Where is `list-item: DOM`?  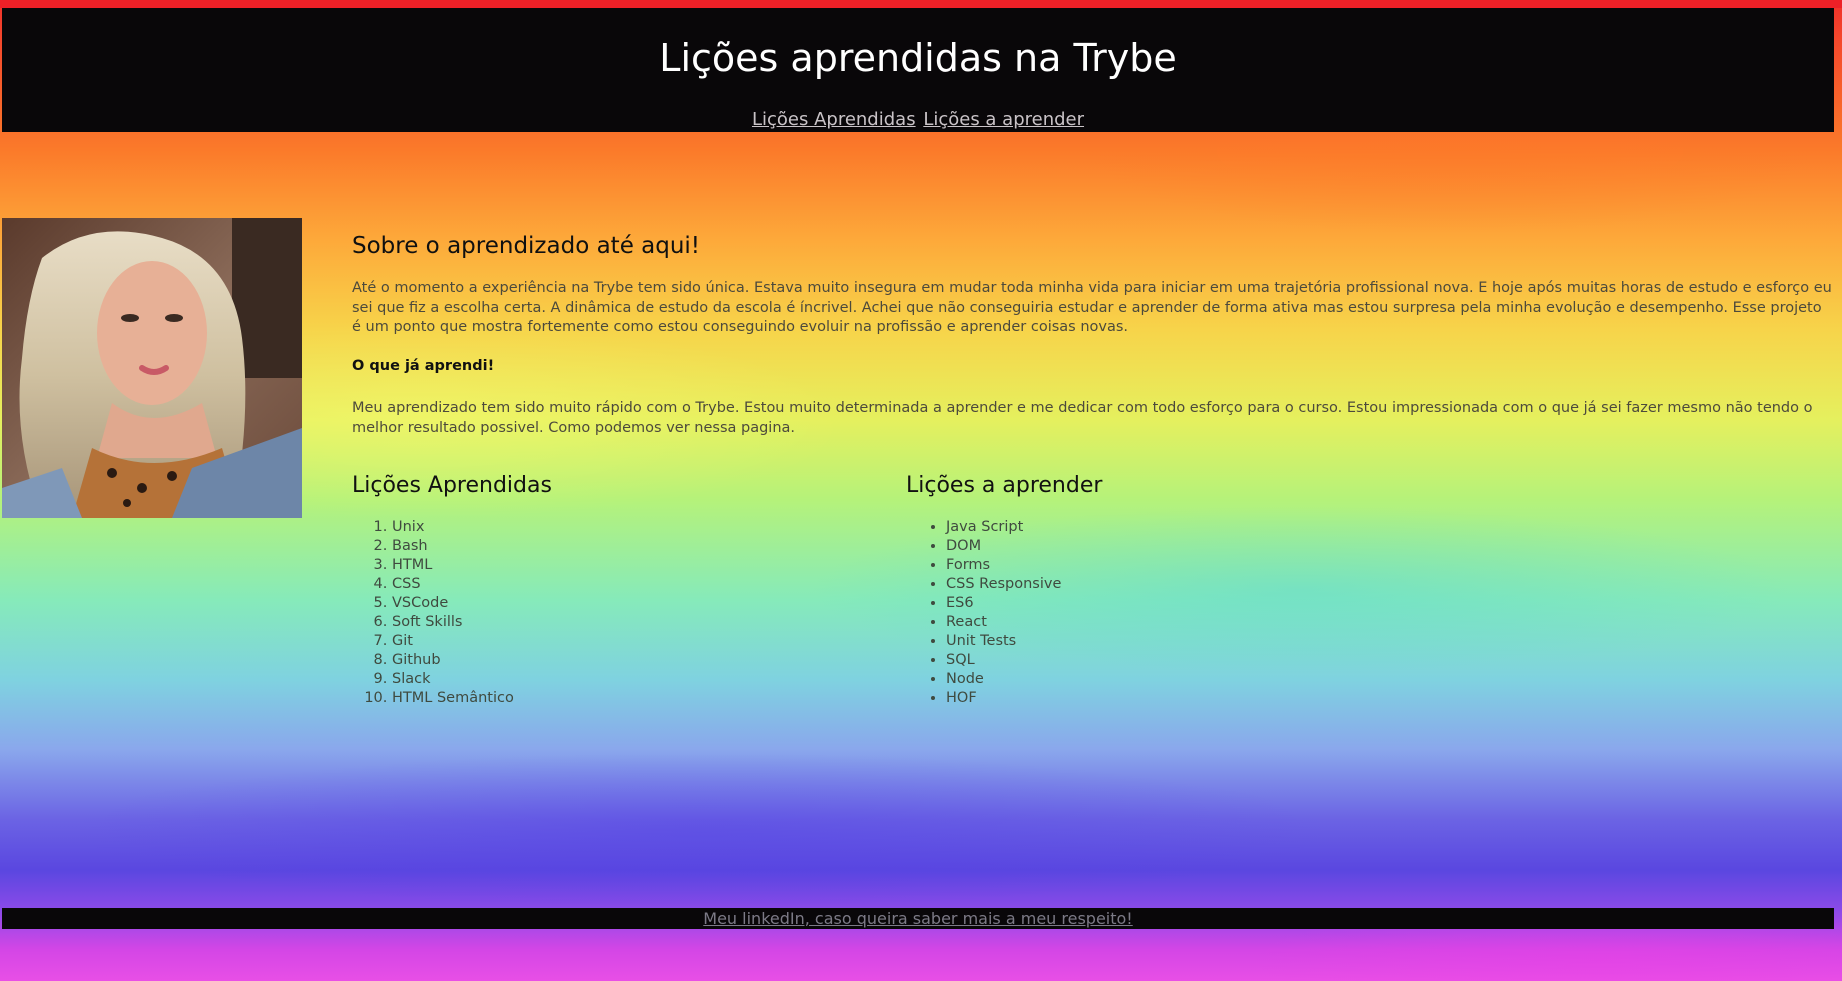
list-item: DOM is located at coordinates (1024, 546).